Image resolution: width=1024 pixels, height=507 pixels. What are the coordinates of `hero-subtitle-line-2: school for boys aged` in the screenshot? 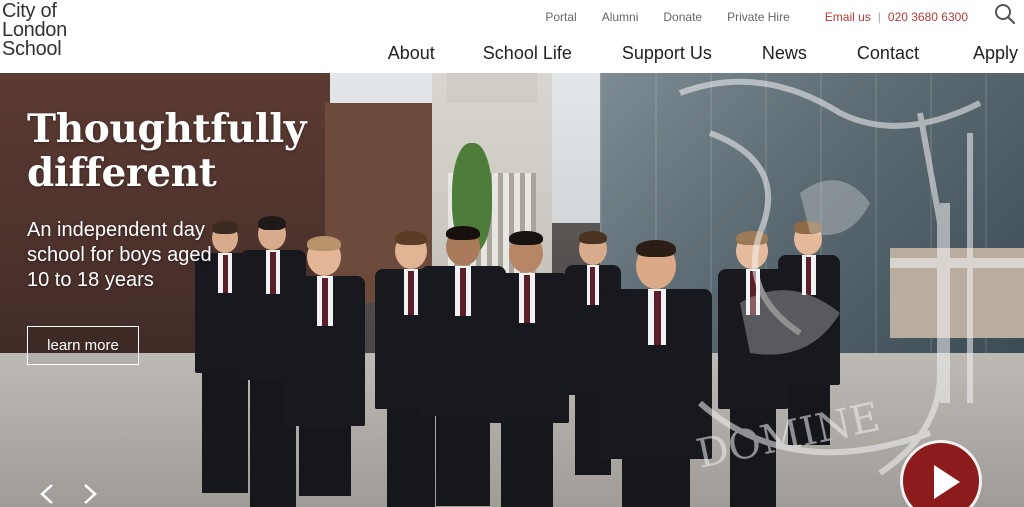 It's located at (119, 255).